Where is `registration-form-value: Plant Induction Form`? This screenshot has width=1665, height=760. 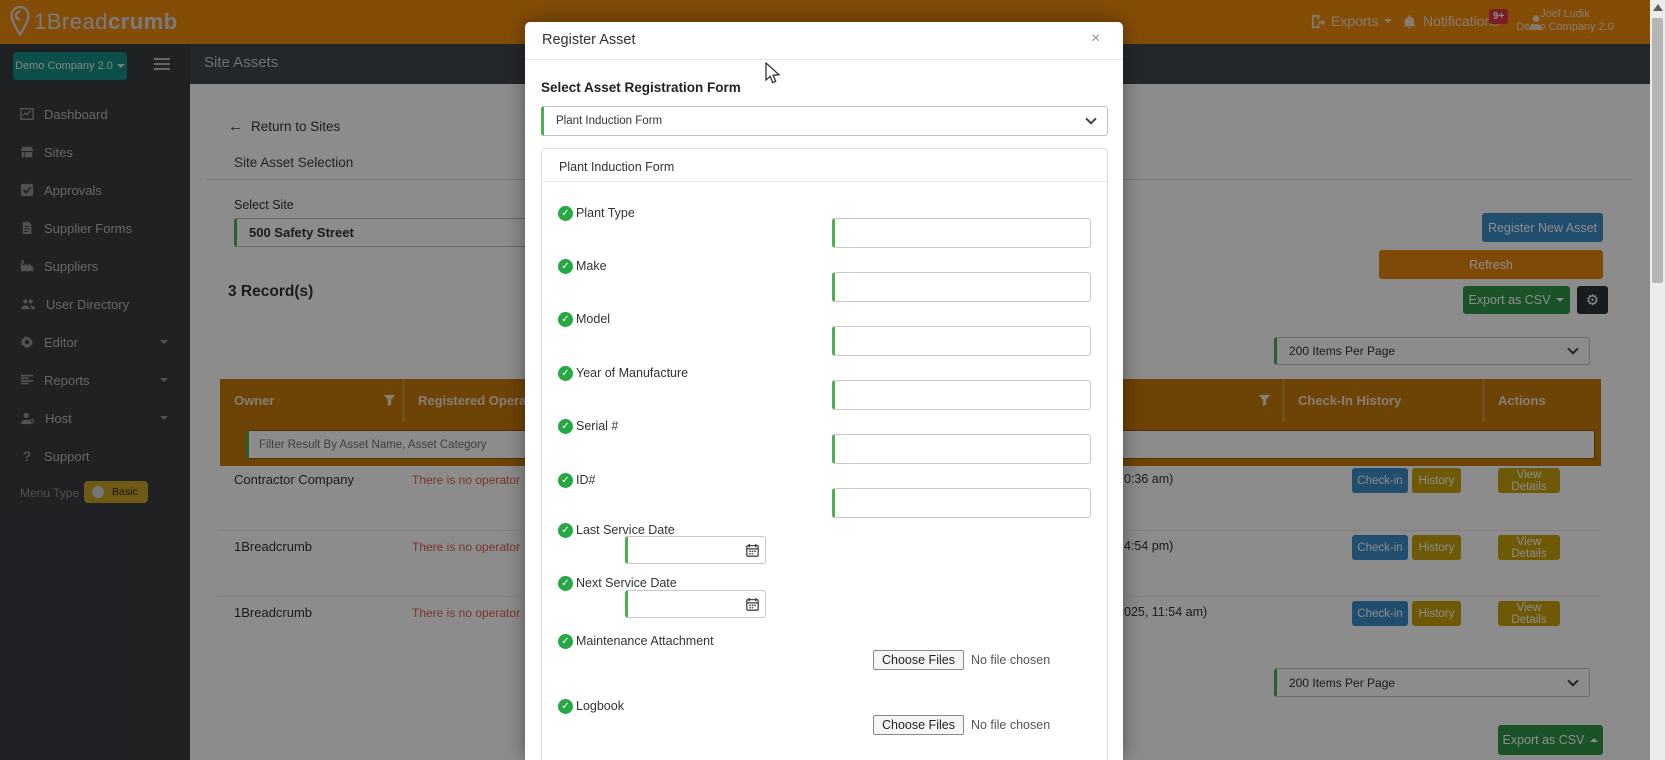 registration-form-value: Plant Induction Form is located at coordinates (609, 121).